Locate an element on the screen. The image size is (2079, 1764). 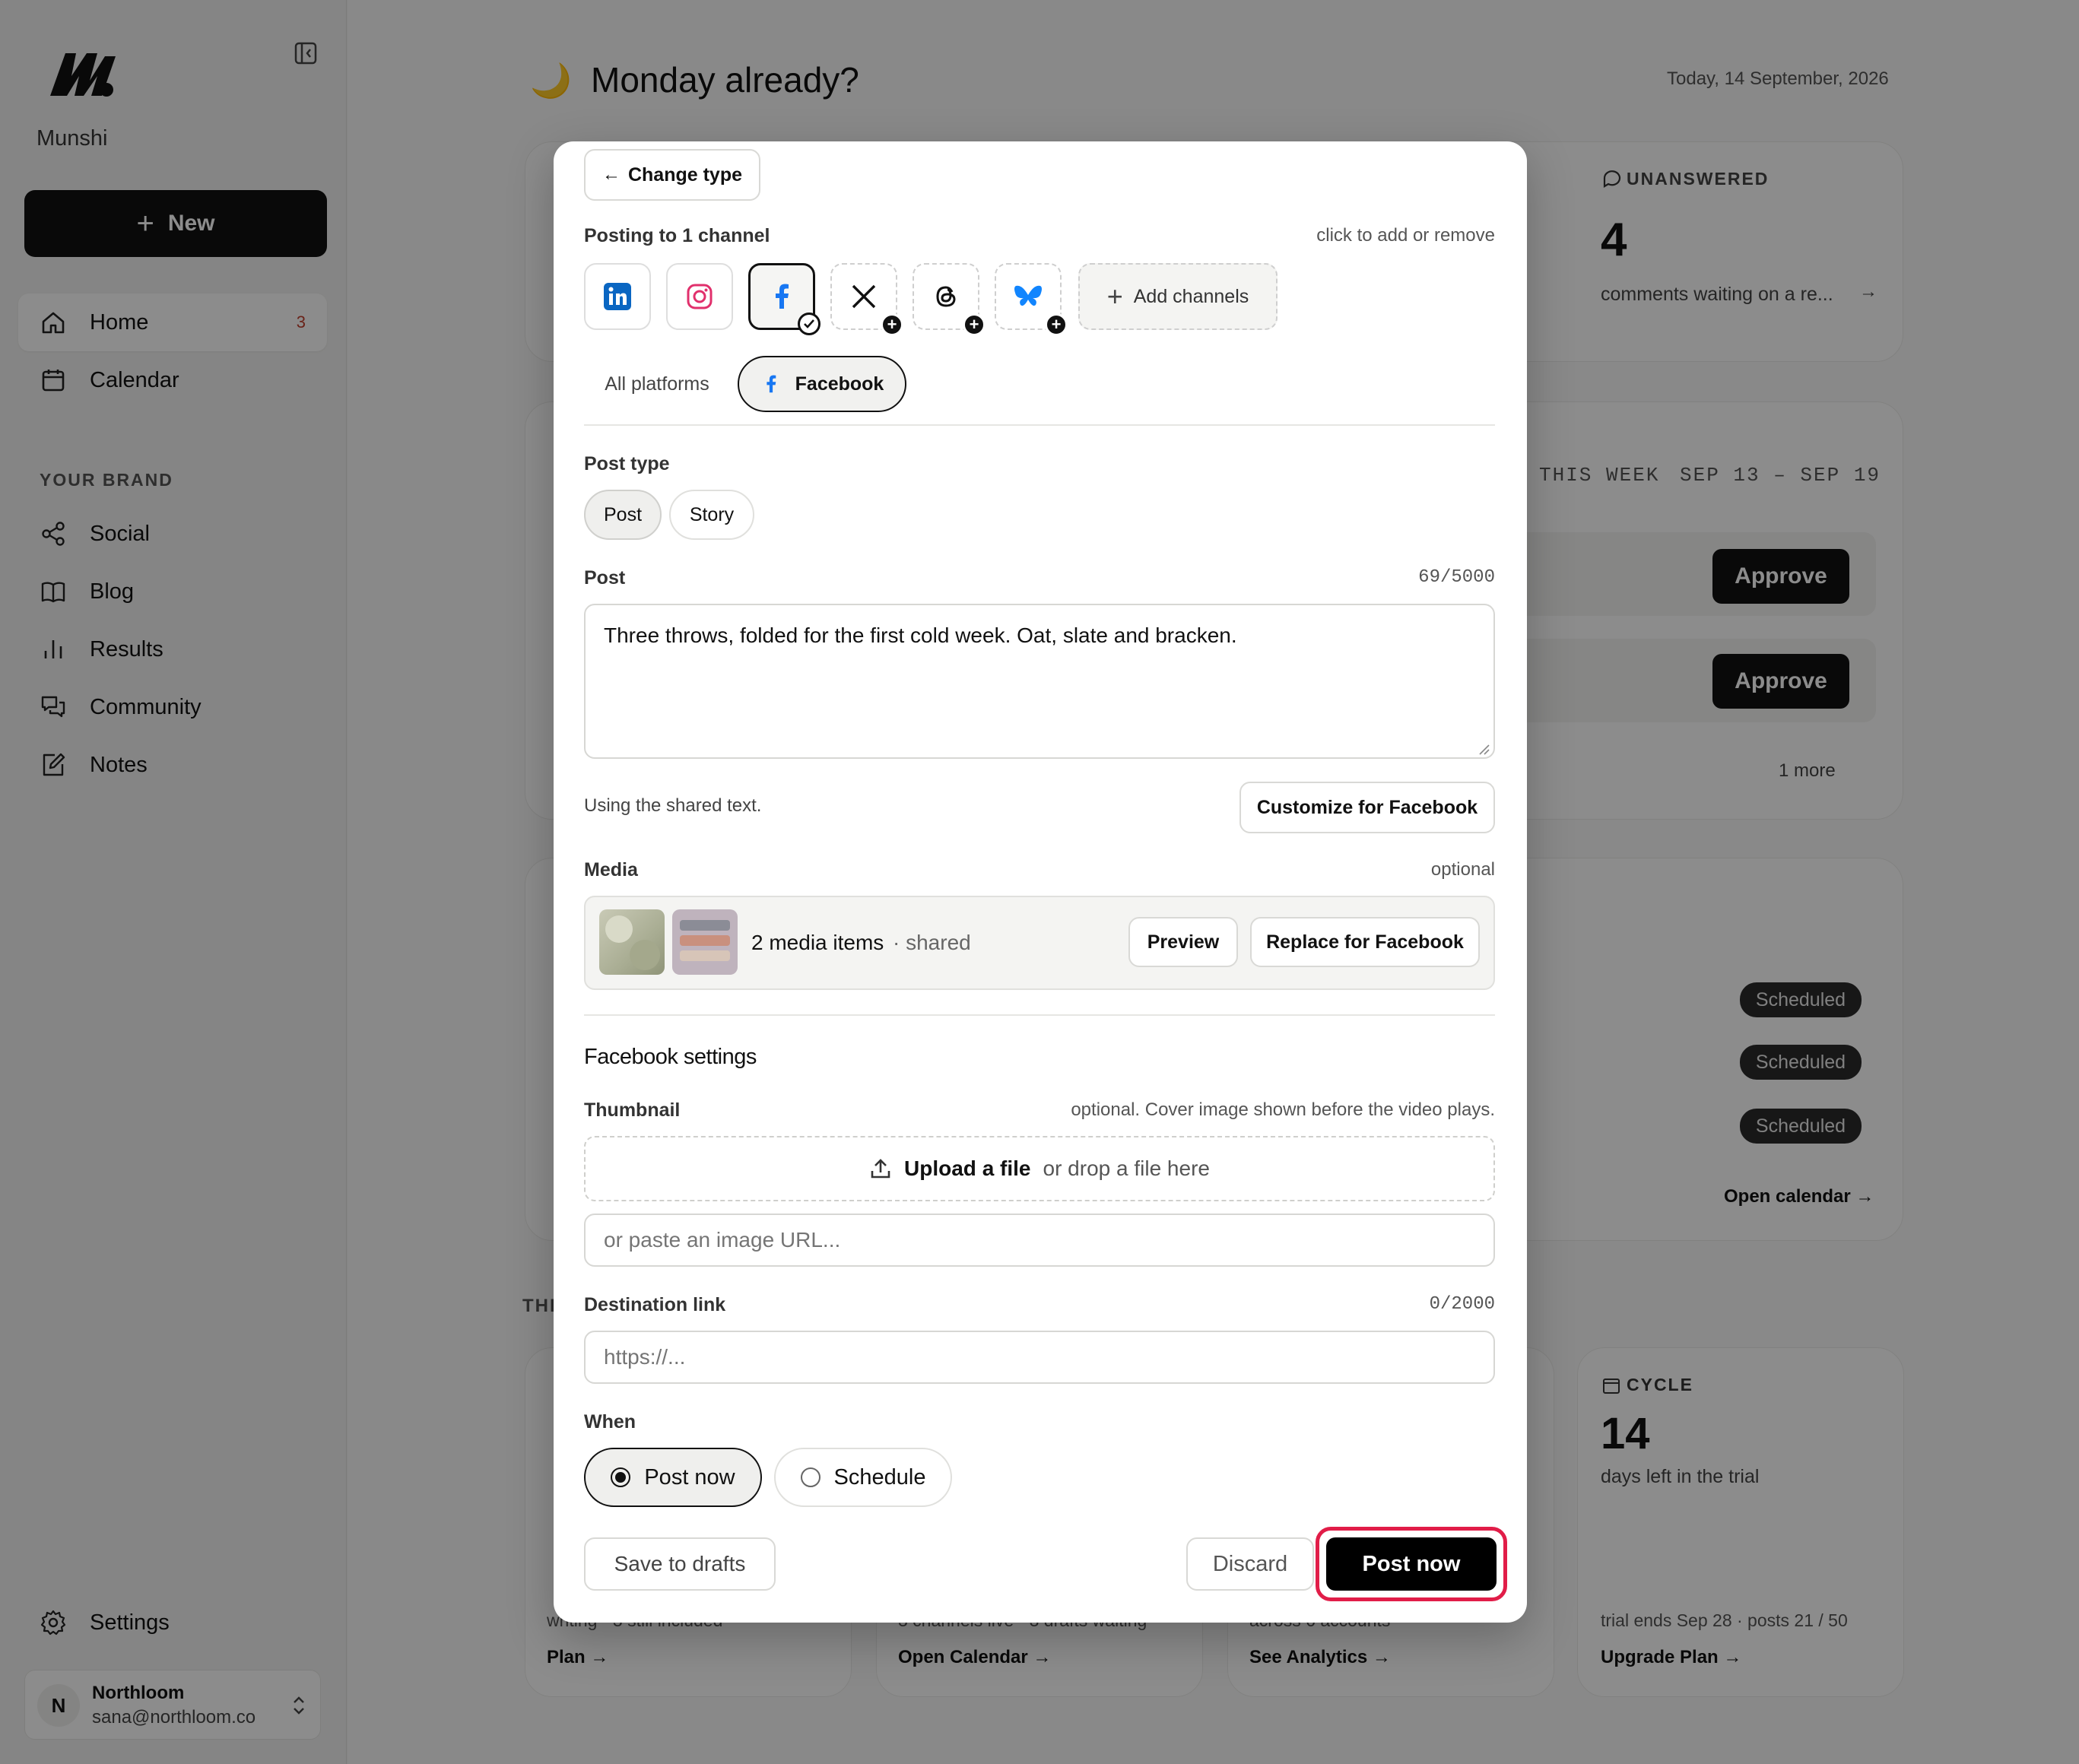
facebook-settings-heading: Facebook settings is located at coordinates (670, 1057).